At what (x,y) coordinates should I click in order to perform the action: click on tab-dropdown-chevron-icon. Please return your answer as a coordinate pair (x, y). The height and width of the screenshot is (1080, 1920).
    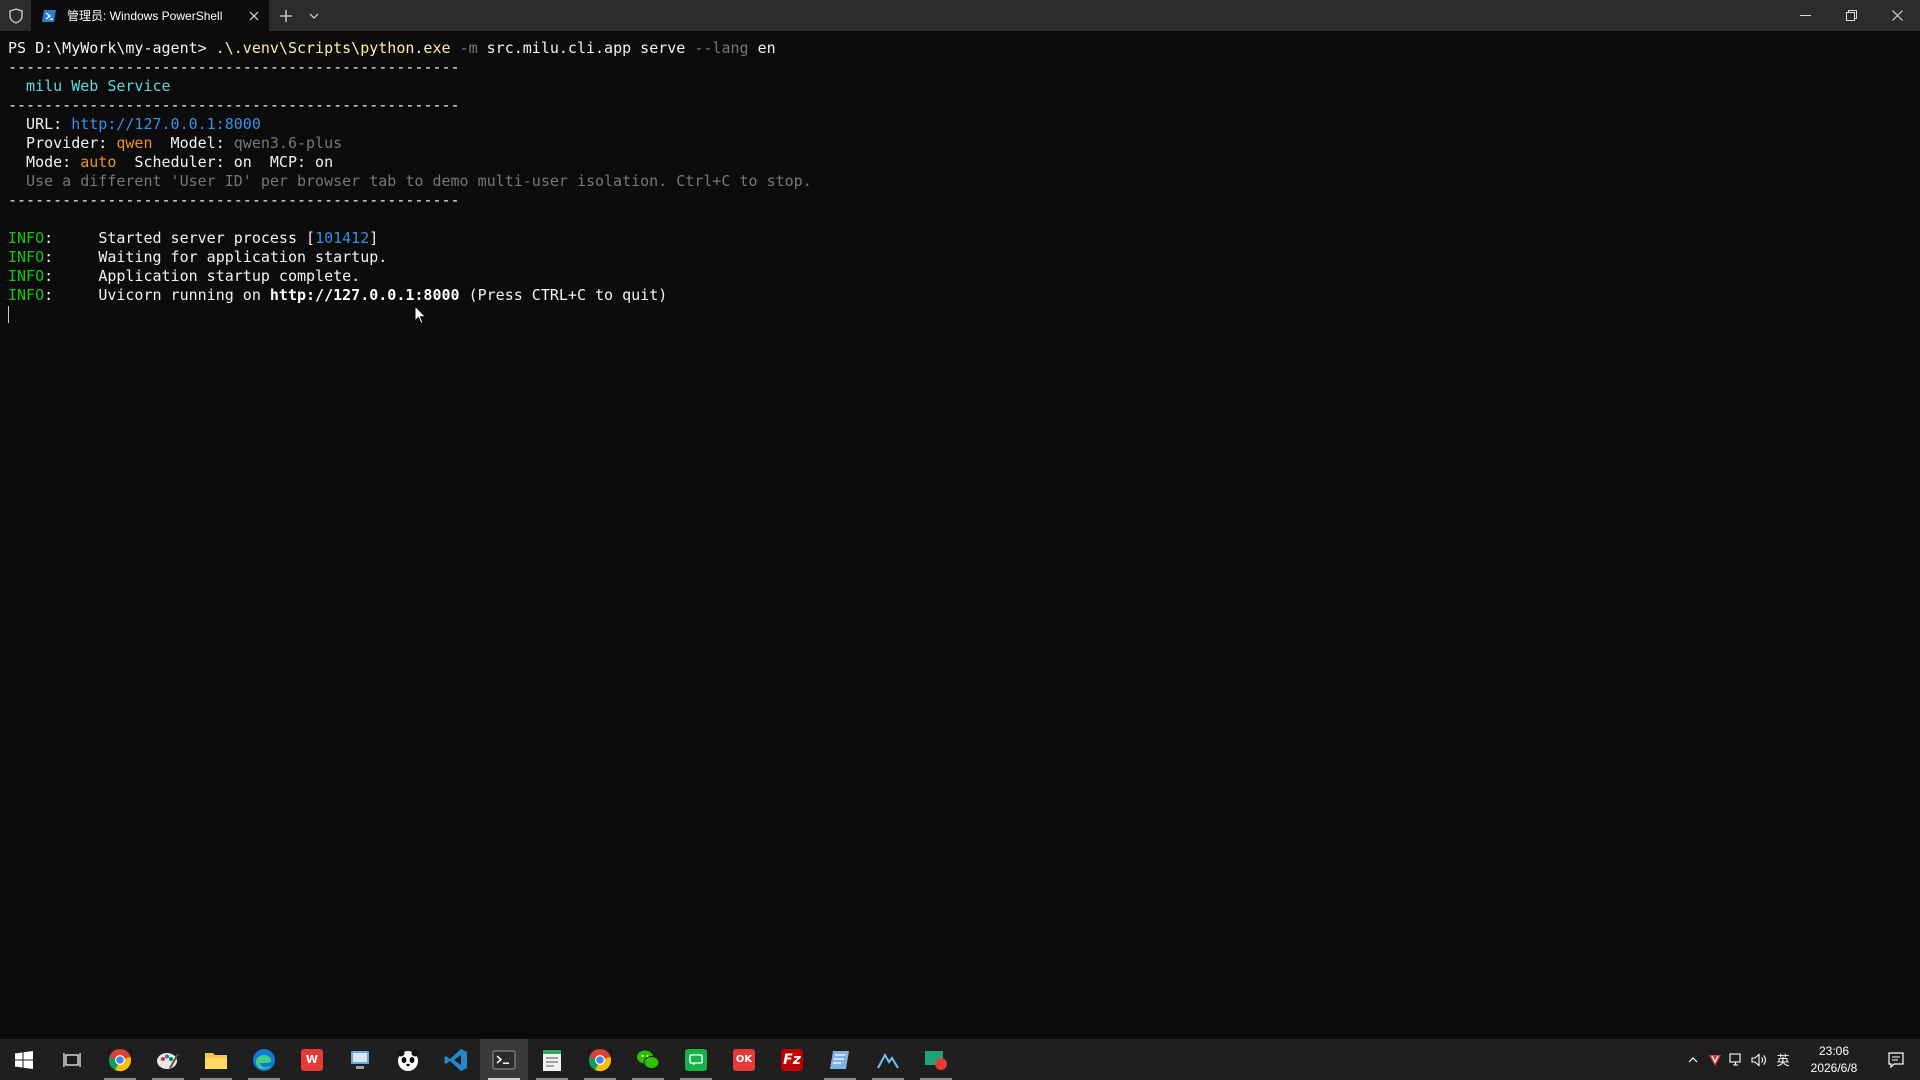
    Looking at the image, I should click on (314, 15).